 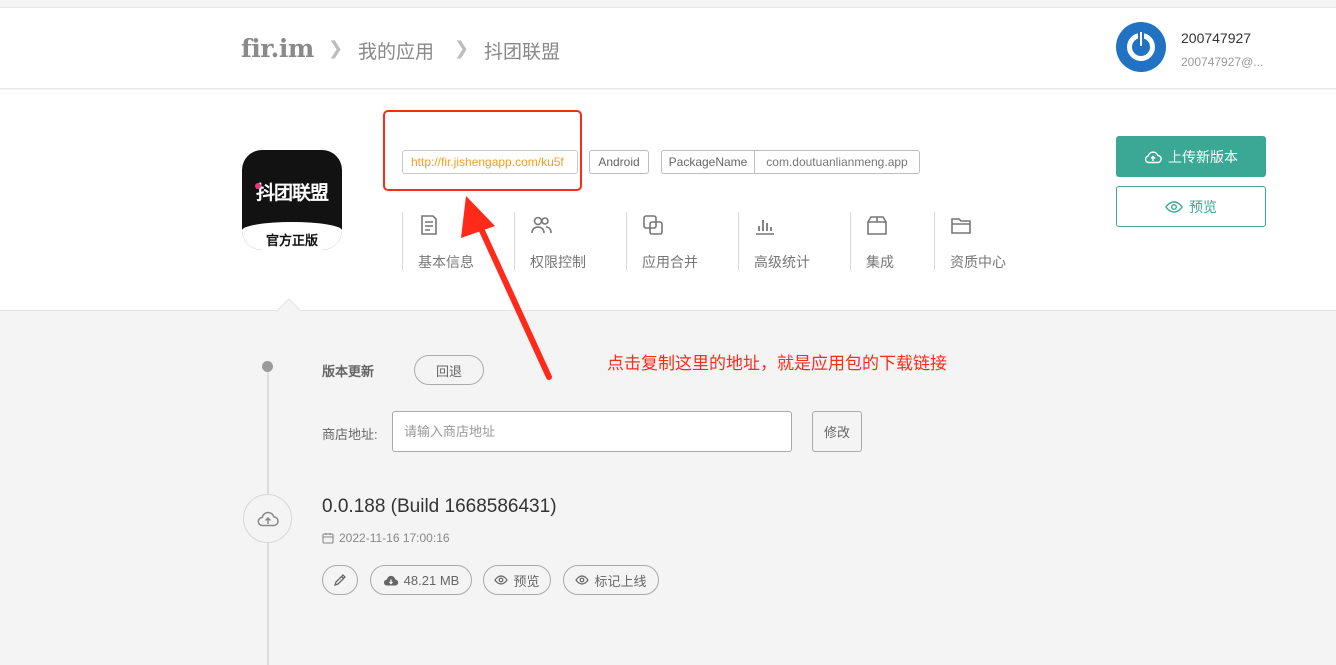 What do you see at coordinates (837, 431) in the screenshot?
I see `modify-button: 修改` at bounding box center [837, 431].